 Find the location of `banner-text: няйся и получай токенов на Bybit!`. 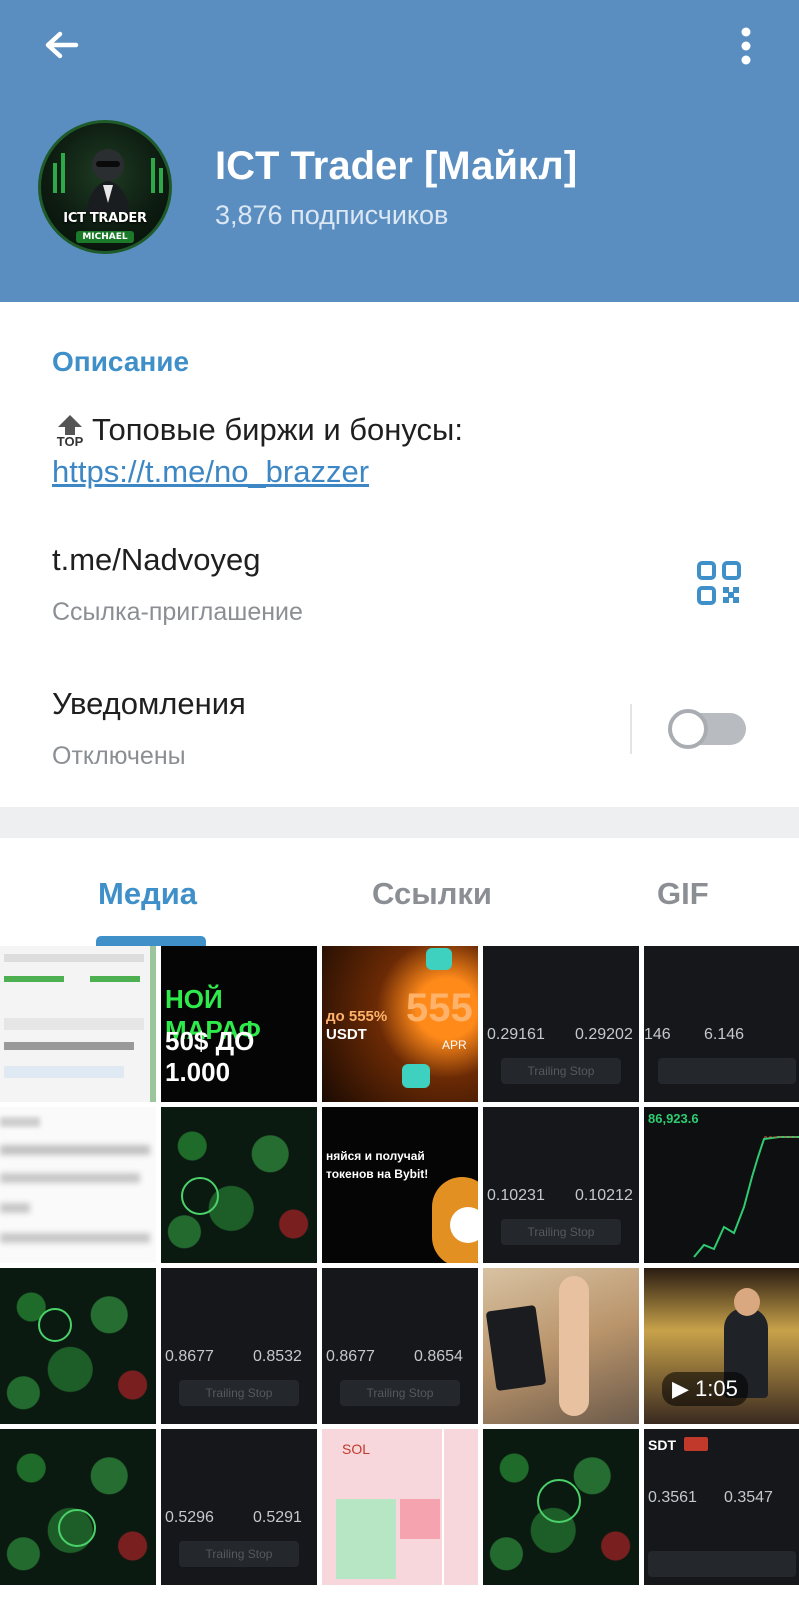

banner-text: няйся и получай токенов на Bybit! is located at coordinates (377, 1165).